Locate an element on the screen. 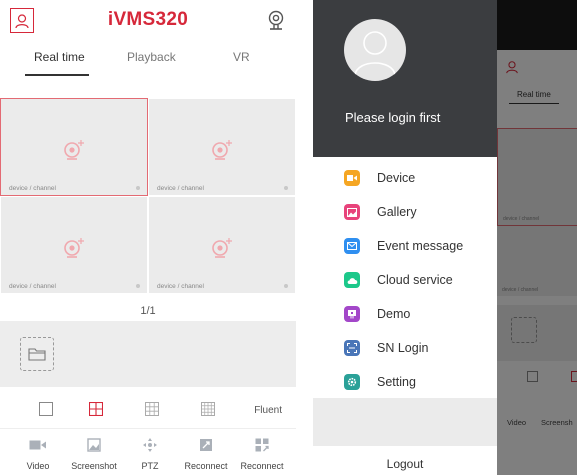 This screenshot has width=577, height=475. bottom-action-bar: Video Screenshot PTZ Reconnect Reconnect is located at coordinates (148, 456).